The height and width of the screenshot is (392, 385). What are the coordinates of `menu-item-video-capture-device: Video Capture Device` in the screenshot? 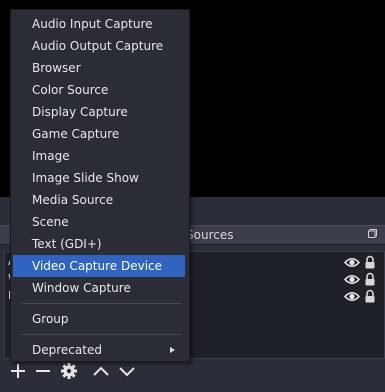 It's located at (99, 266).